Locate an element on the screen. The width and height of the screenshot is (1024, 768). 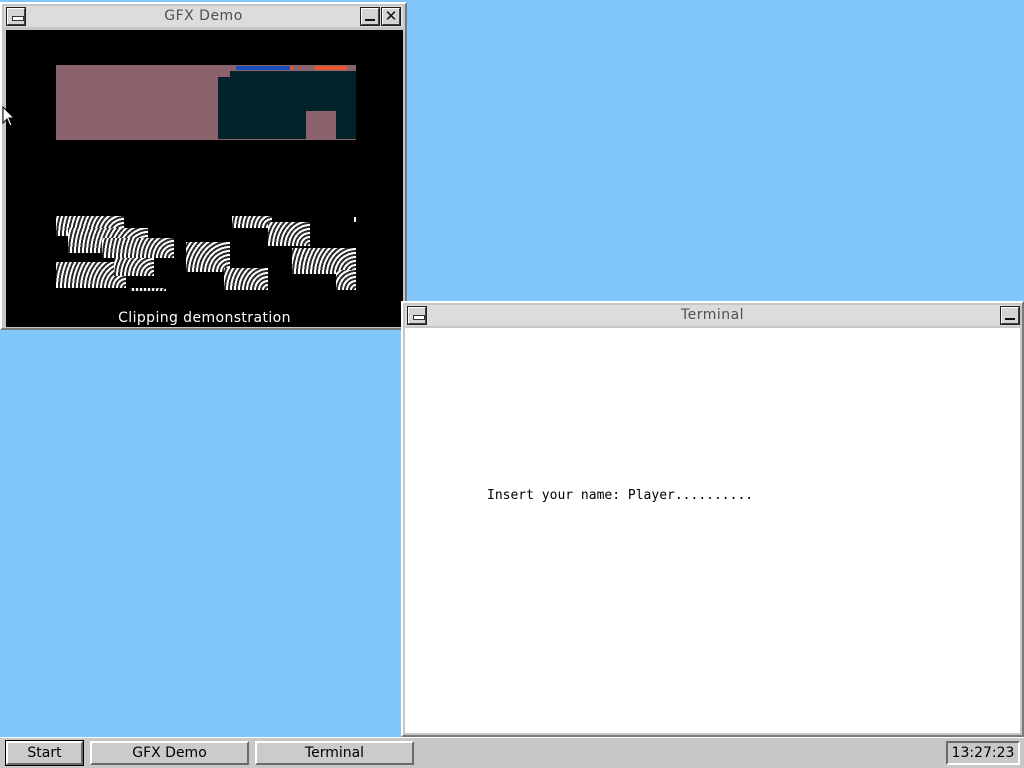
window-title: GFX Demo is located at coordinates (203, 16).